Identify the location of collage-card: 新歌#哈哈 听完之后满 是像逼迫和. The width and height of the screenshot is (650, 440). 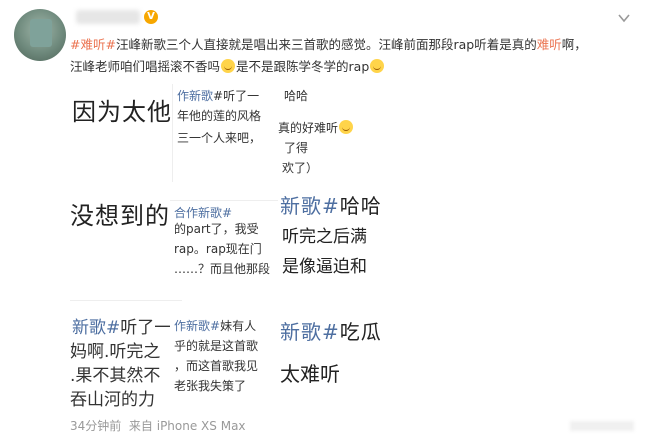
(349, 237).